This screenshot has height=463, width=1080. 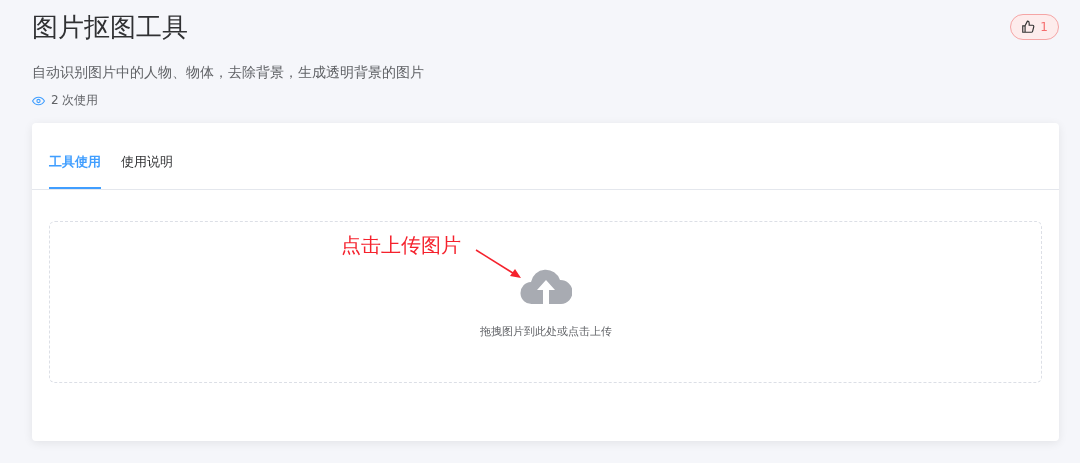 What do you see at coordinates (75, 100) in the screenshot?
I see `usage-count: 2 次使用` at bounding box center [75, 100].